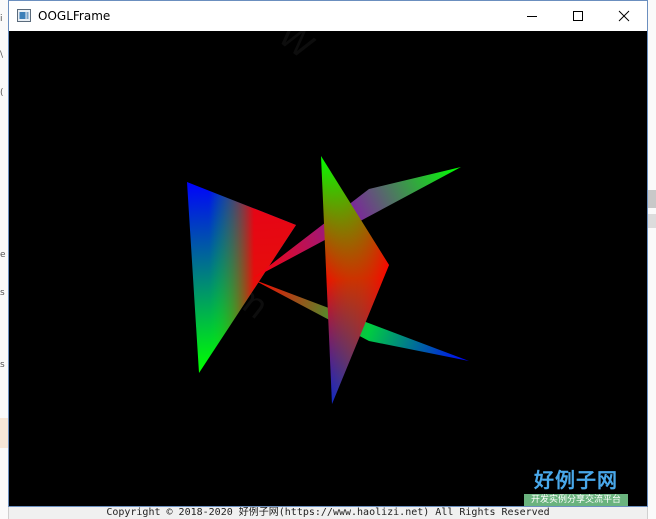 This screenshot has height=519, width=656. Describe the element at coordinates (74, 16) in the screenshot. I see `window-title: OOGLFrame` at that location.